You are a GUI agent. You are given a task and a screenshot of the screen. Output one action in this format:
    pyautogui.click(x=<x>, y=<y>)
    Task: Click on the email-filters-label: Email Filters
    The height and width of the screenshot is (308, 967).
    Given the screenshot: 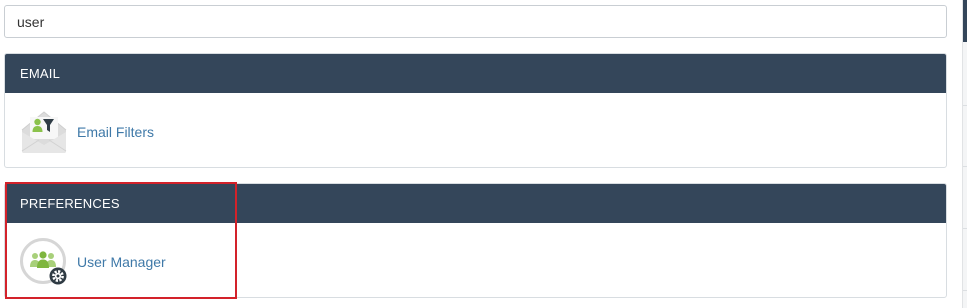 What is the action you would take?
    pyautogui.click(x=116, y=132)
    